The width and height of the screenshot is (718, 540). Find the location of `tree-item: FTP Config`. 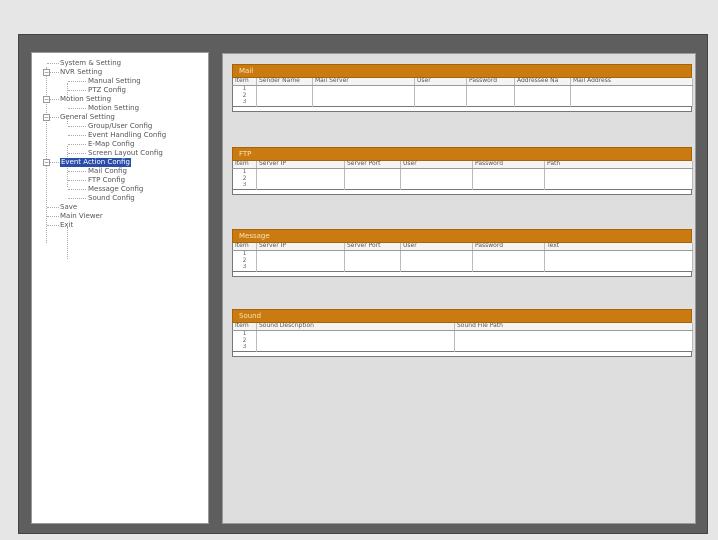

tree-item: FTP Config is located at coordinates (120, 180).